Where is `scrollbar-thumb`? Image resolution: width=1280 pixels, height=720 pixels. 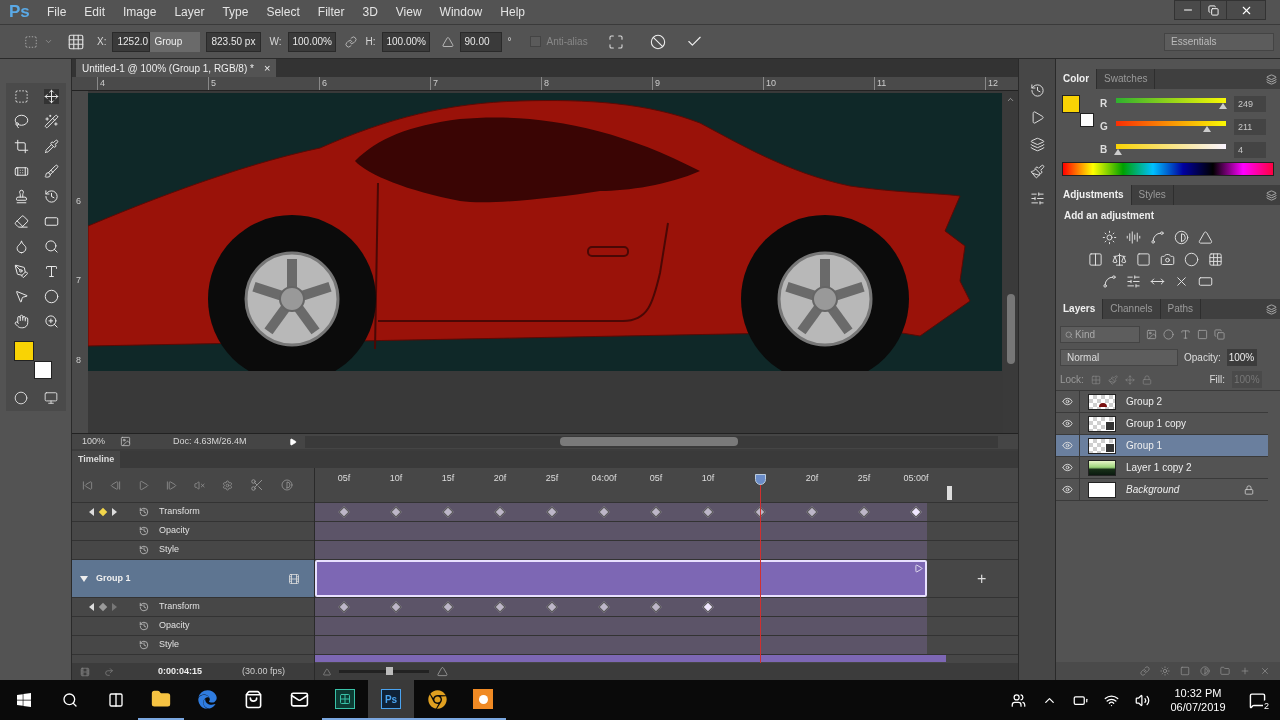 scrollbar-thumb is located at coordinates (1010, 329).